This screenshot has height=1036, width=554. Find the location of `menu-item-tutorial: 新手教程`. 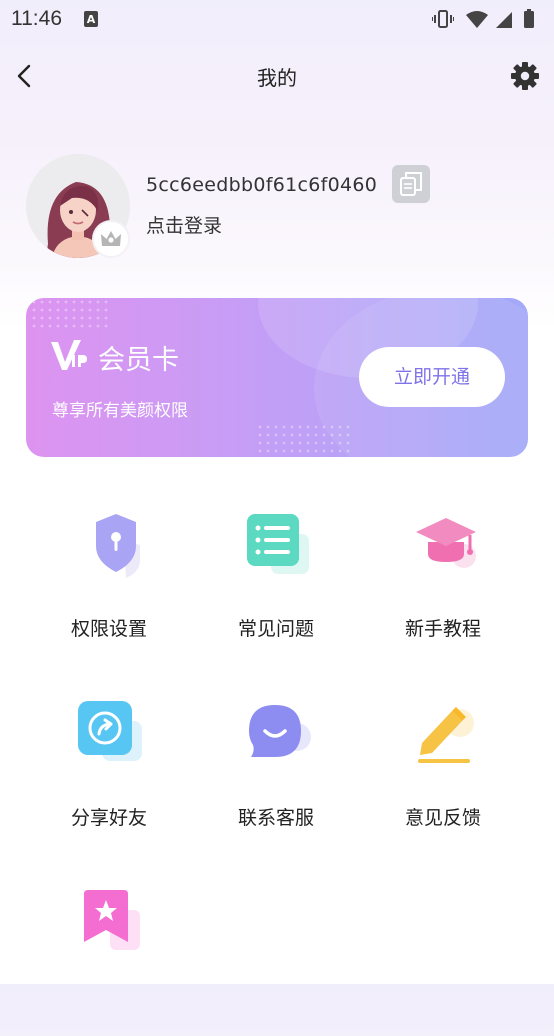

menu-item-tutorial: 新手教程 is located at coordinates (443, 583).